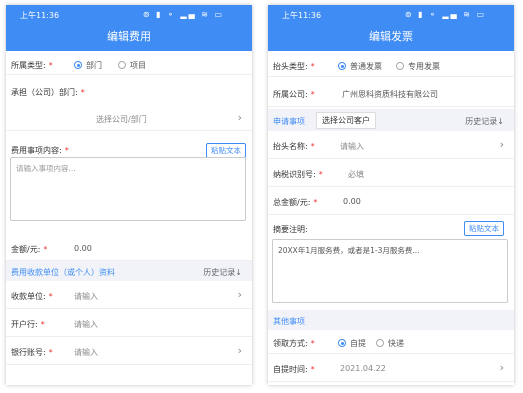 This screenshot has height=393, width=523. I want to click on company-row: 所属公司: * 广州思科资质科技有限公司, so click(391, 93).